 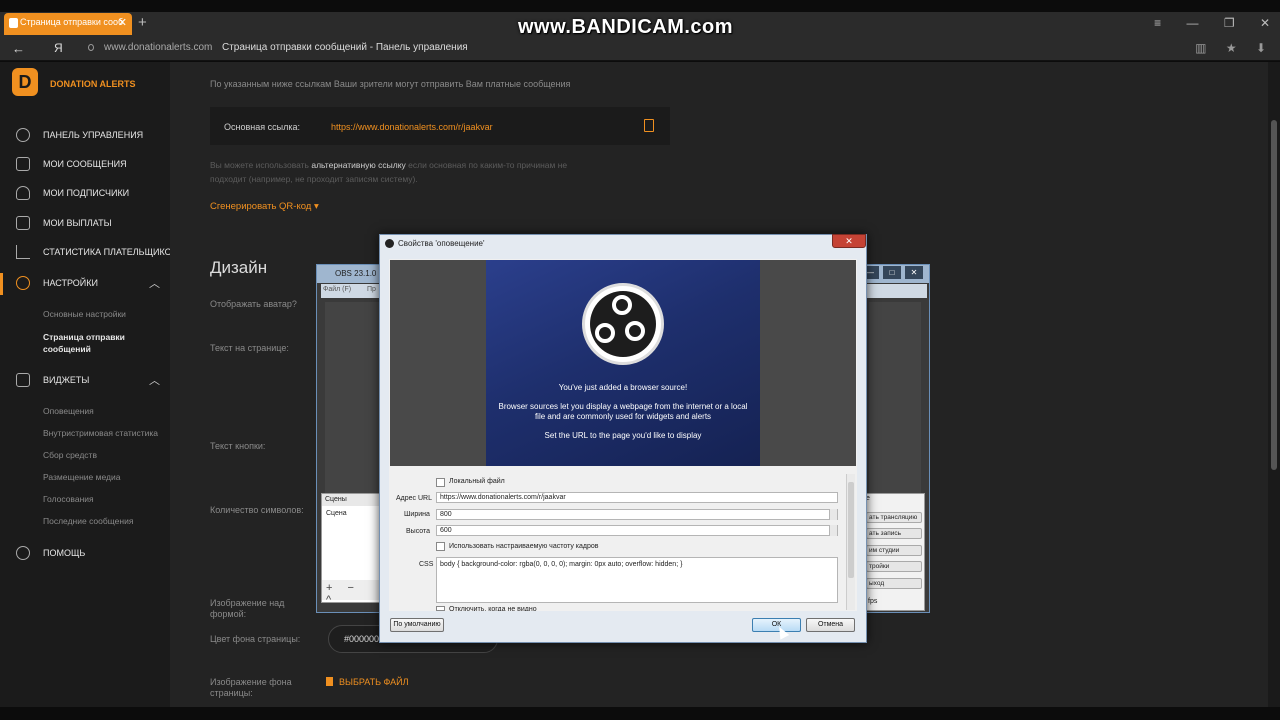 I want to click on exit-button: ыход, so click(x=894, y=583).